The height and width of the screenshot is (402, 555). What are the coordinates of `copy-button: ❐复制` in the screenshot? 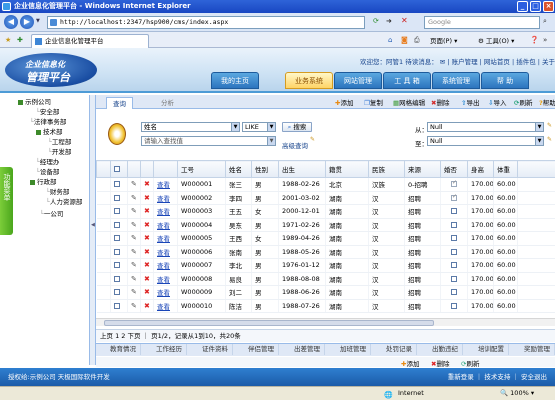 It's located at (373, 103).